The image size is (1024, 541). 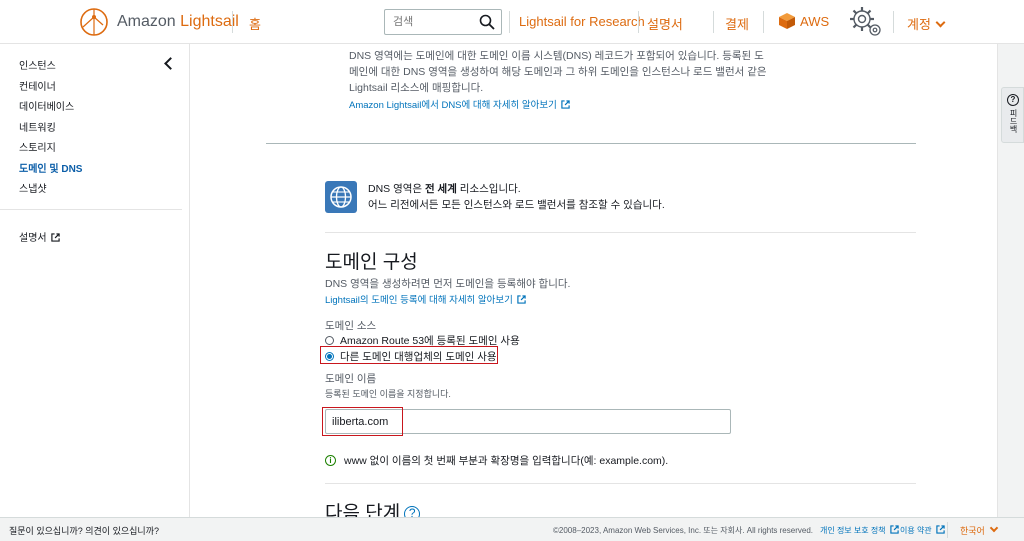 What do you see at coordinates (665, 23) in the screenshot?
I see `nav-docs: 설명서` at bounding box center [665, 23].